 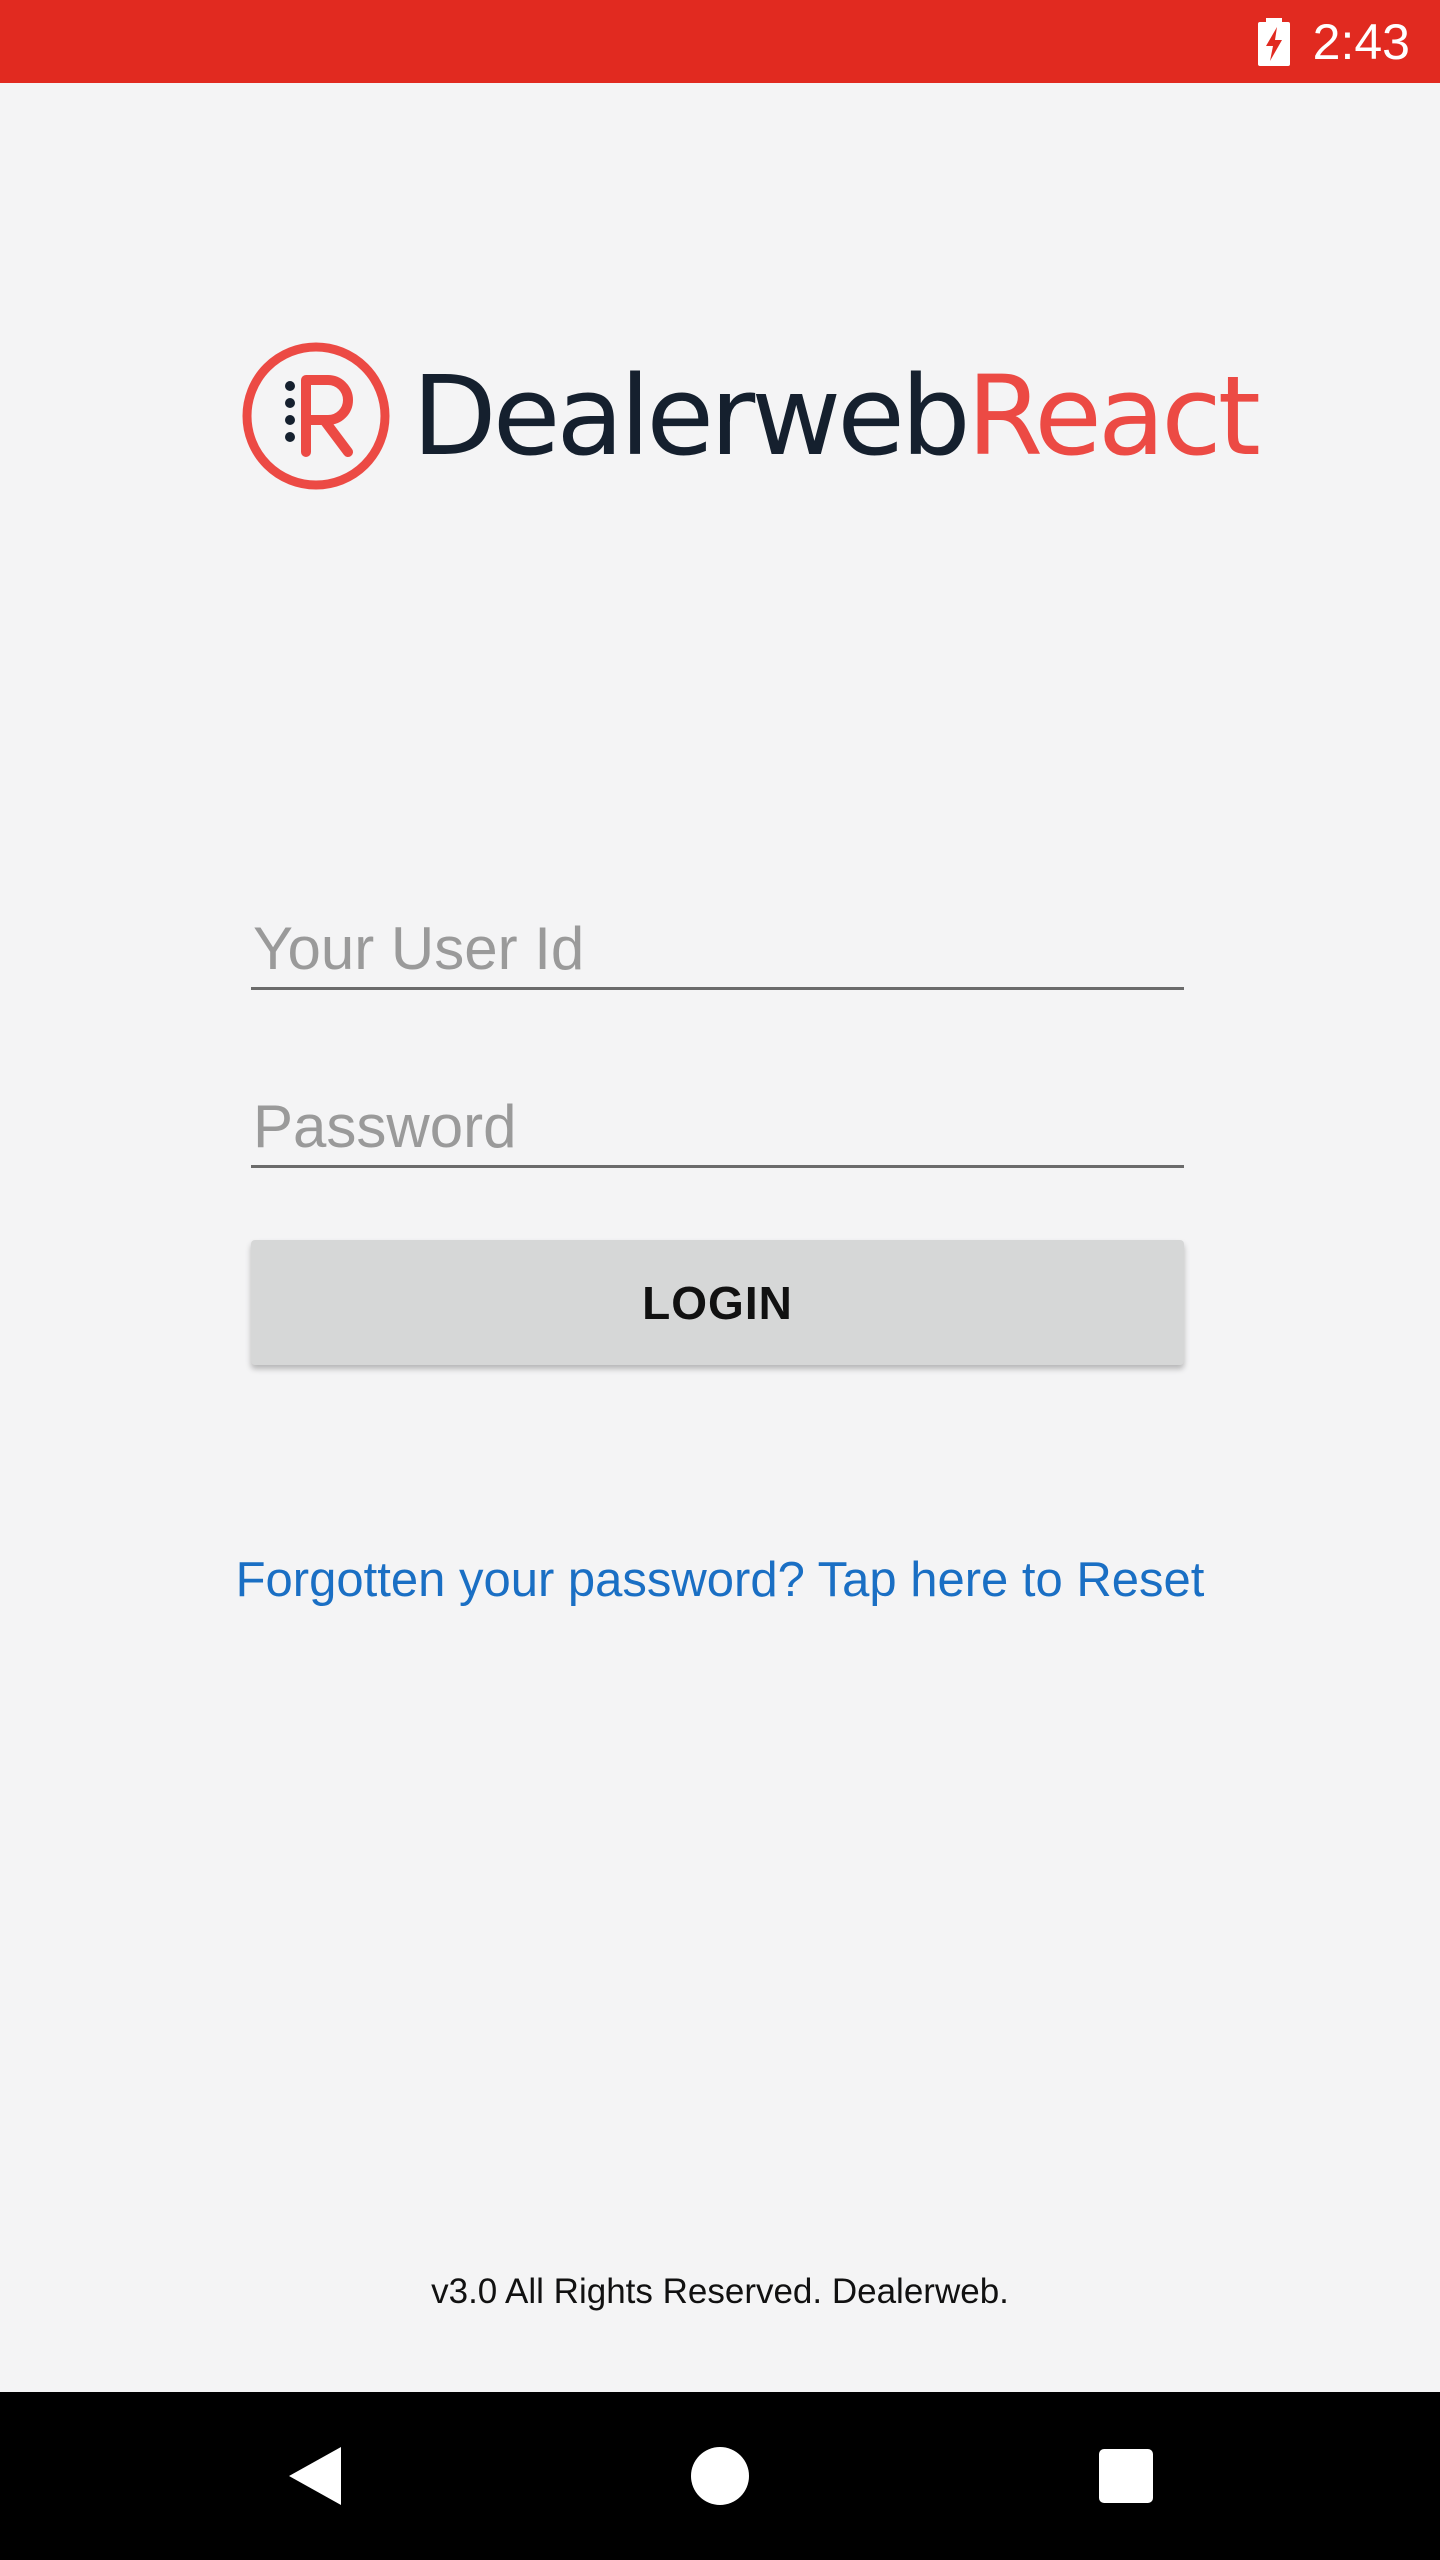 I want to click on user-id-field, so click(x=717, y=950).